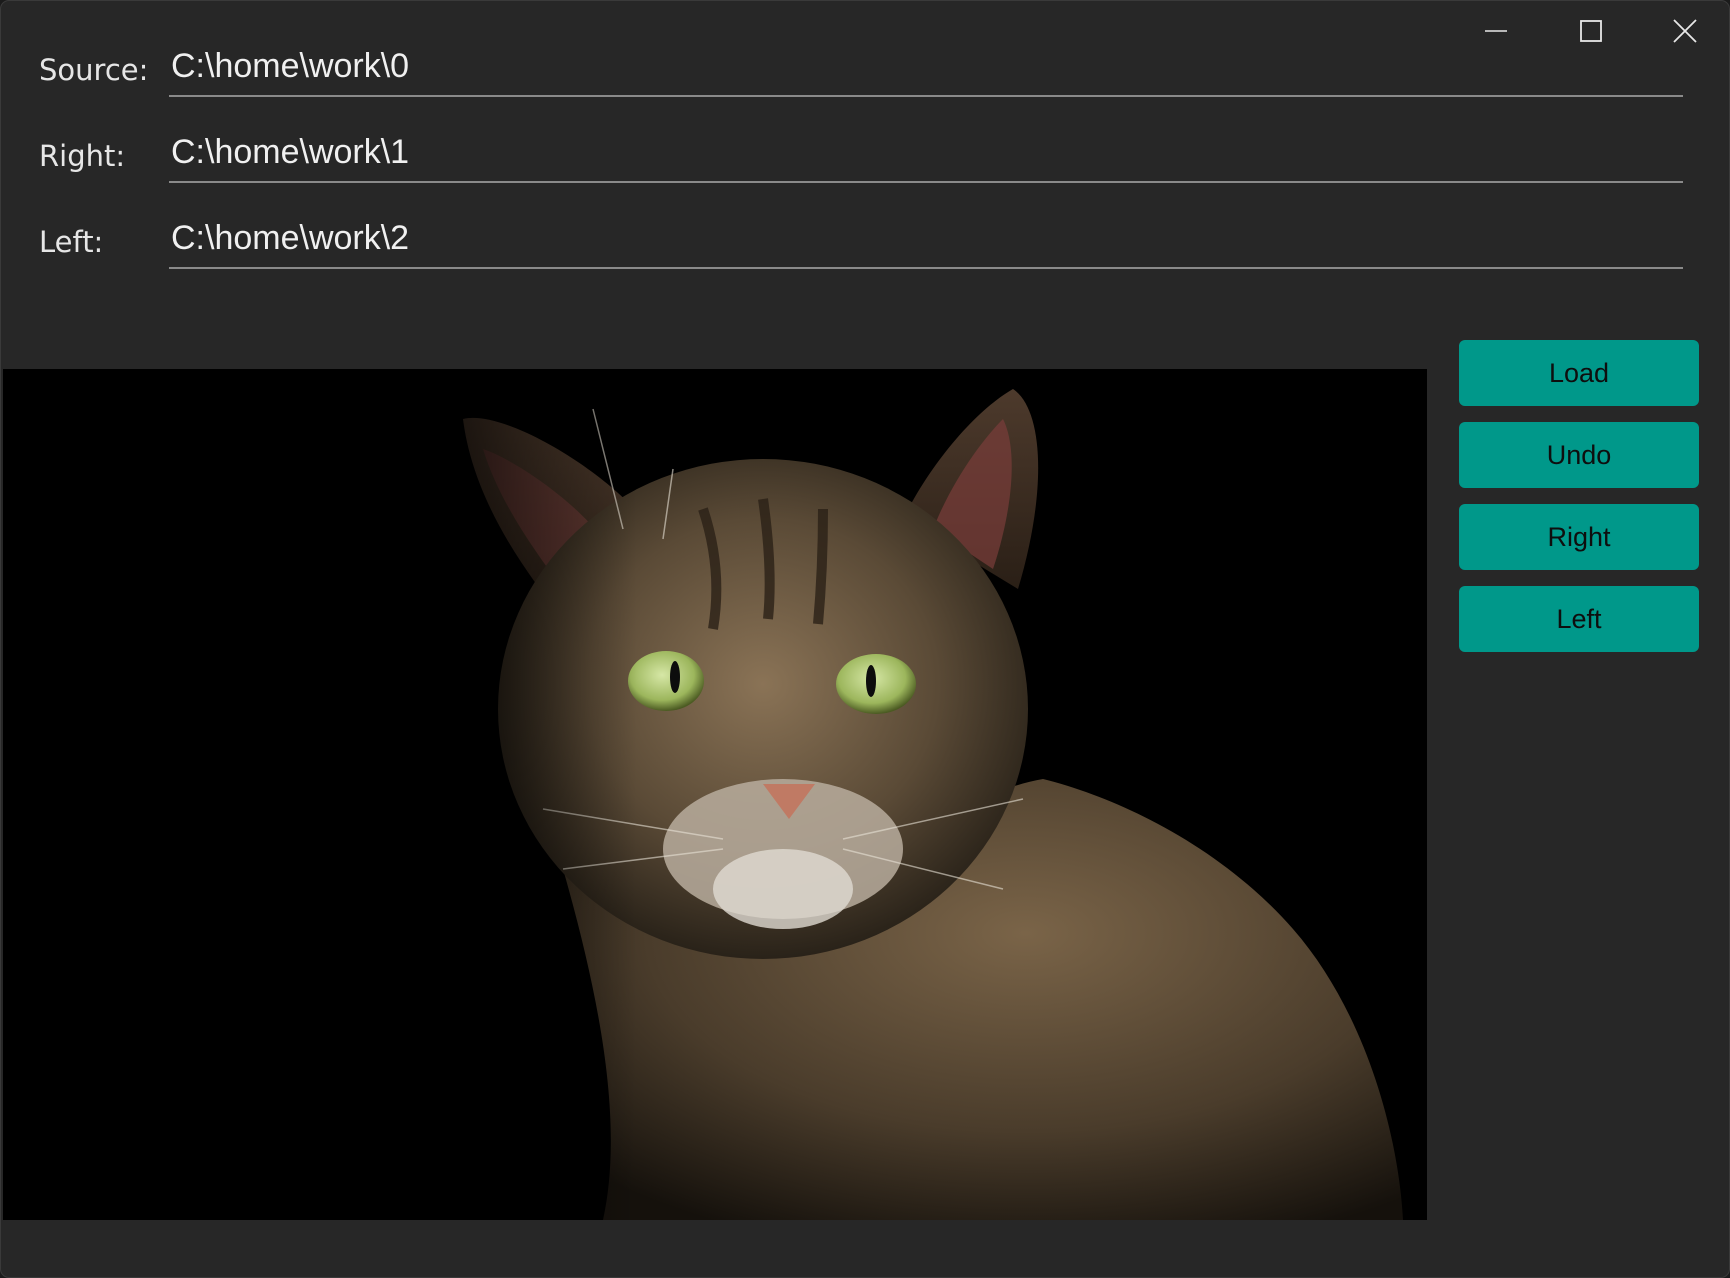 Image resolution: width=1730 pixels, height=1278 pixels. What do you see at coordinates (921, 238) in the screenshot?
I see `left-input` at bounding box center [921, 238].